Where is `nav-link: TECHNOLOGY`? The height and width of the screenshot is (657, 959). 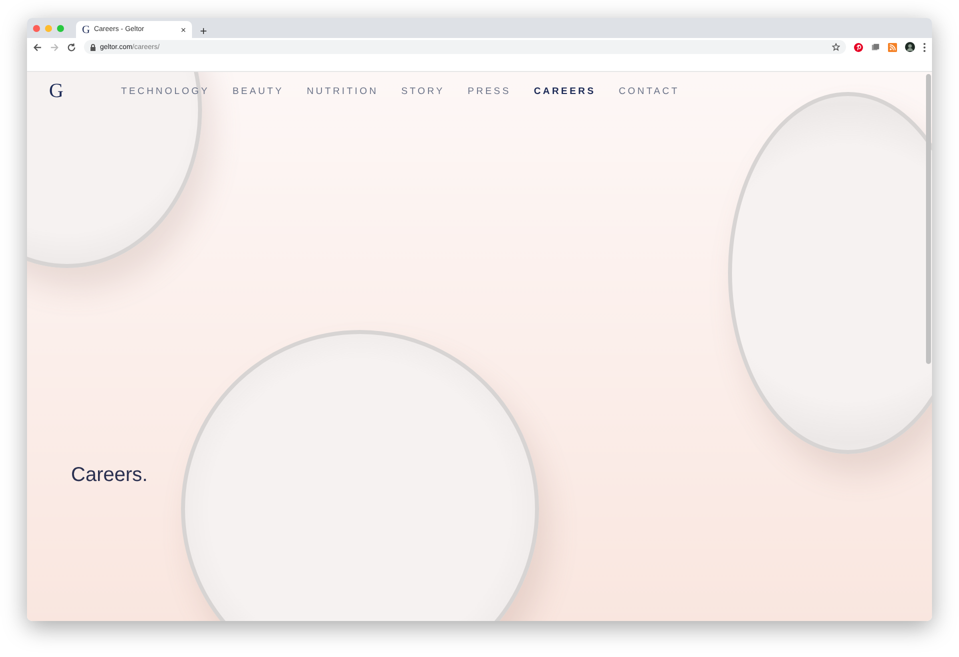 nav-link: TECHNOLOGY is located at coordinates (165, 91).